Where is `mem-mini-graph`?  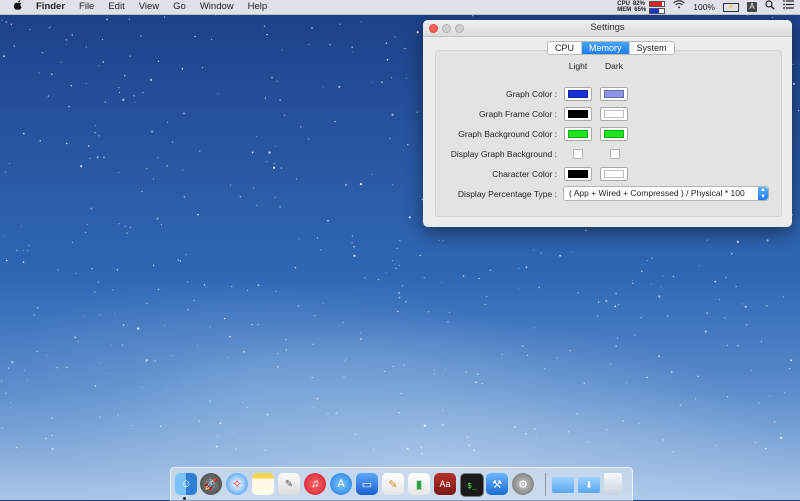
mem-mini-graph is located at coordinates (657, 10).